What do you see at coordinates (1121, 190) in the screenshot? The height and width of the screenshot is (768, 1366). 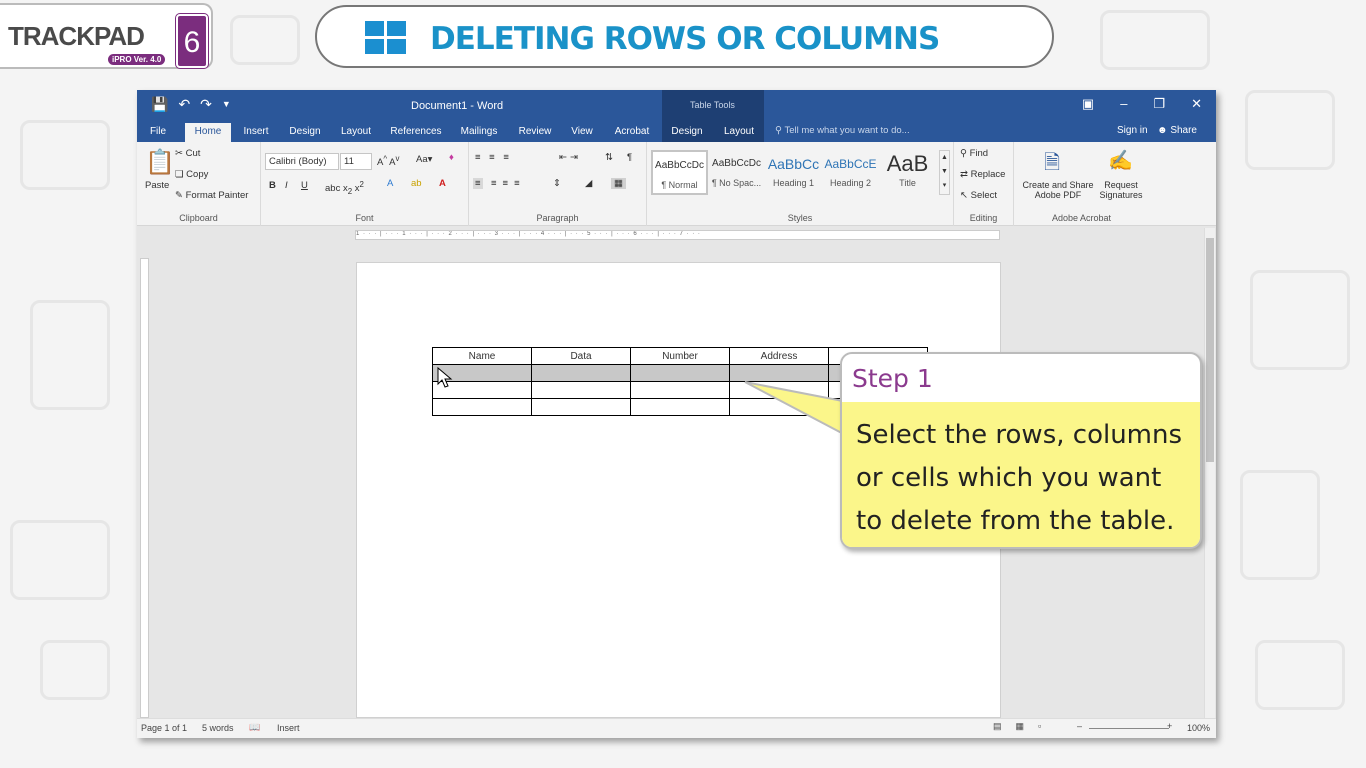 I see `request-signatures-button: Request Signatures` at bounding box center [1121, 190].